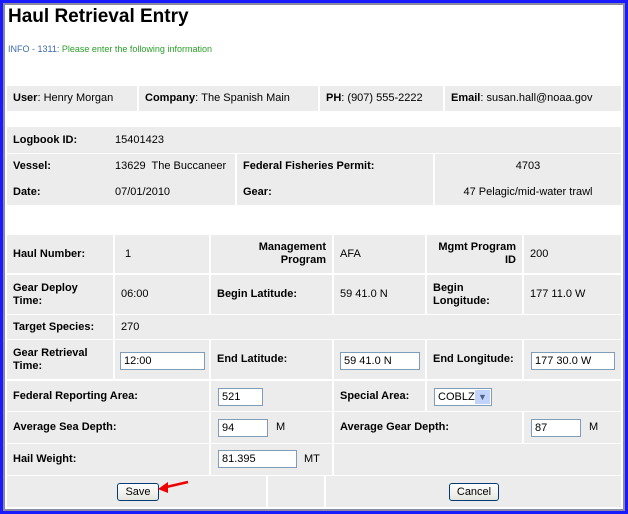 This screenshot has width=628, height=514. Describe the element at coordinates (257, 459) in the screenshot. I see `hail-weight-input` at that location.